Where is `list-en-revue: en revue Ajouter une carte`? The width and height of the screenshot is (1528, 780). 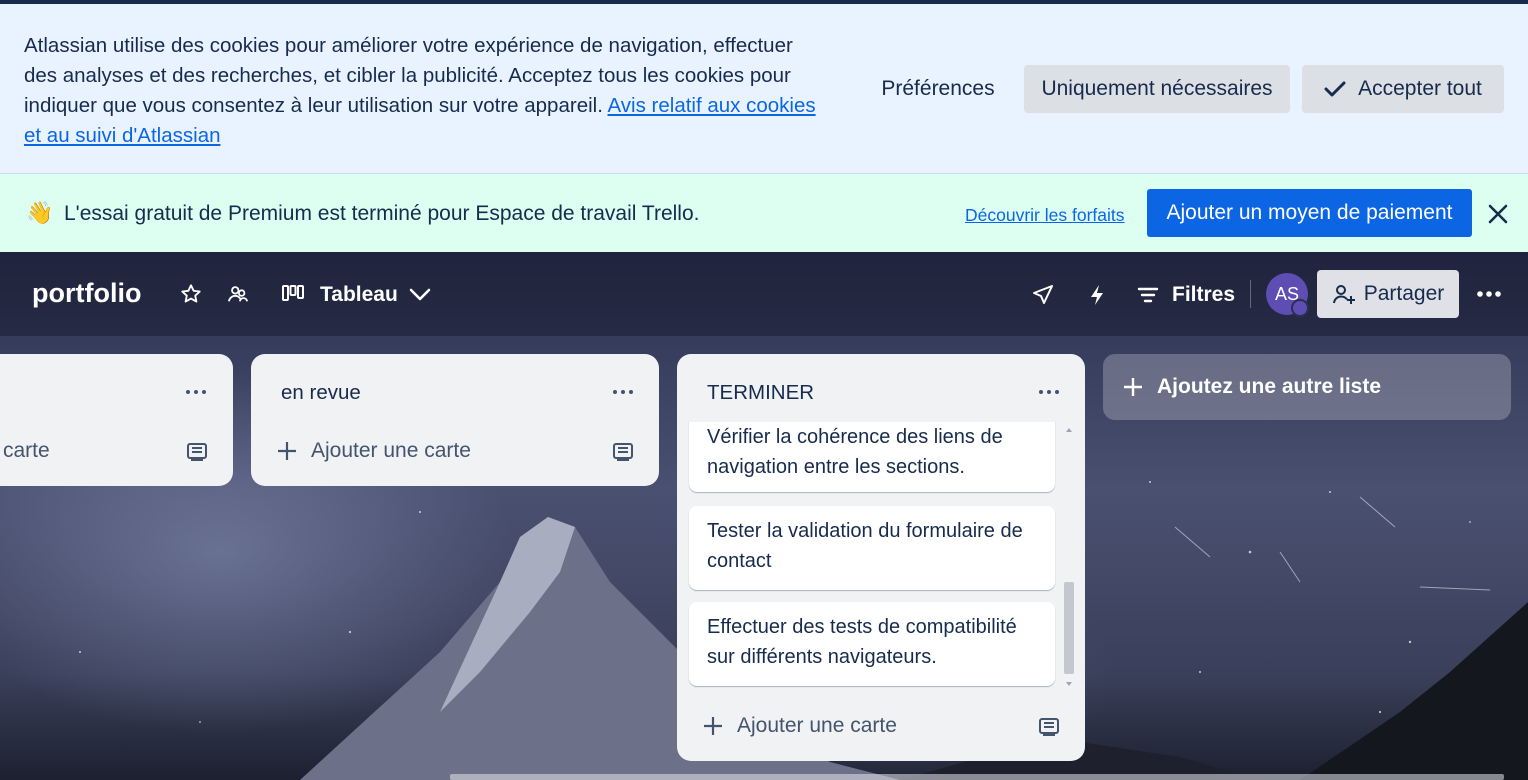 list-en-revue: en revue Ajouter une carte is located at coordinates (455, 420).